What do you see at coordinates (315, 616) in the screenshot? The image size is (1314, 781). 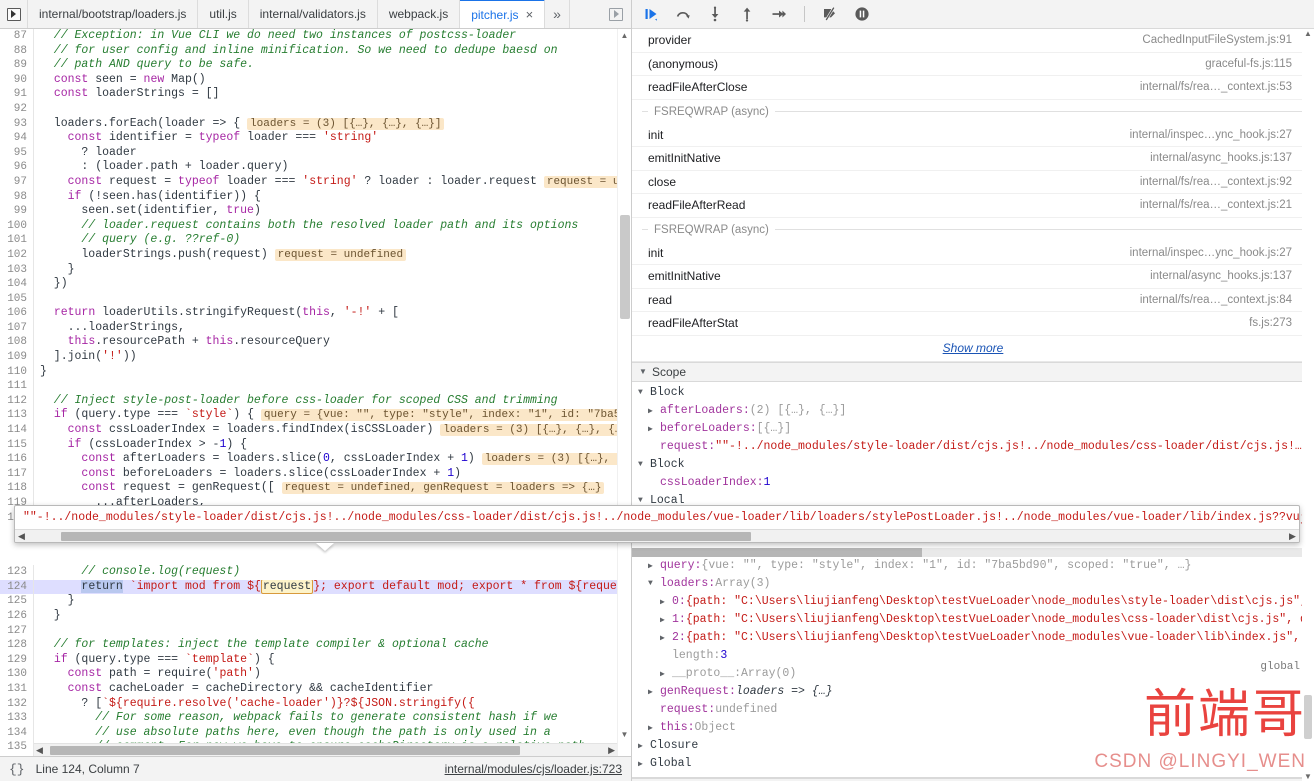 I see `code-line: 126 }` at bounding box center [315, 616].